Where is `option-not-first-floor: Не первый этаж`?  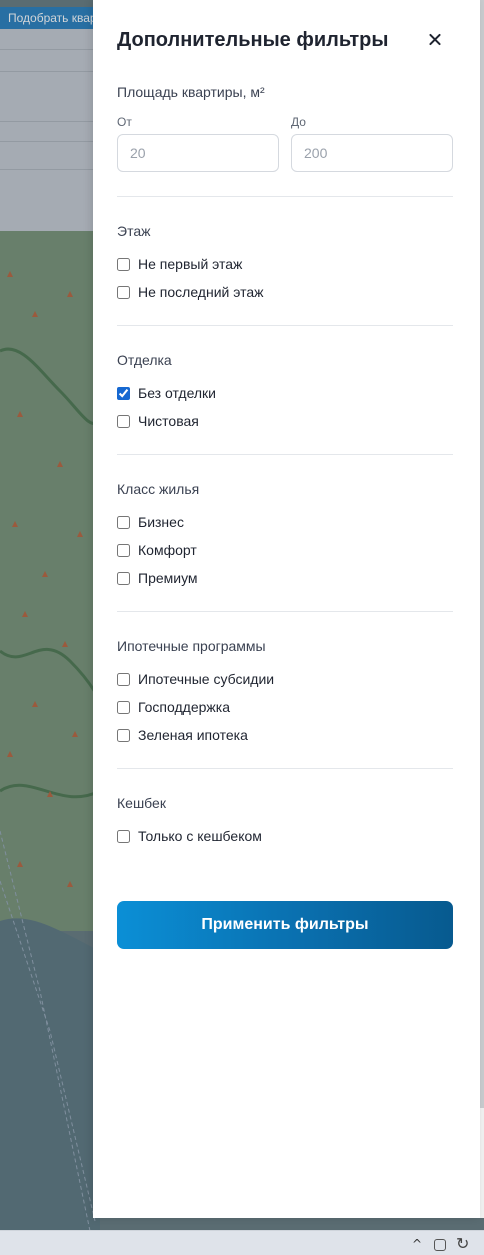 option-not-first-floor: Не первый этаж is located at coordinates (179, 264).